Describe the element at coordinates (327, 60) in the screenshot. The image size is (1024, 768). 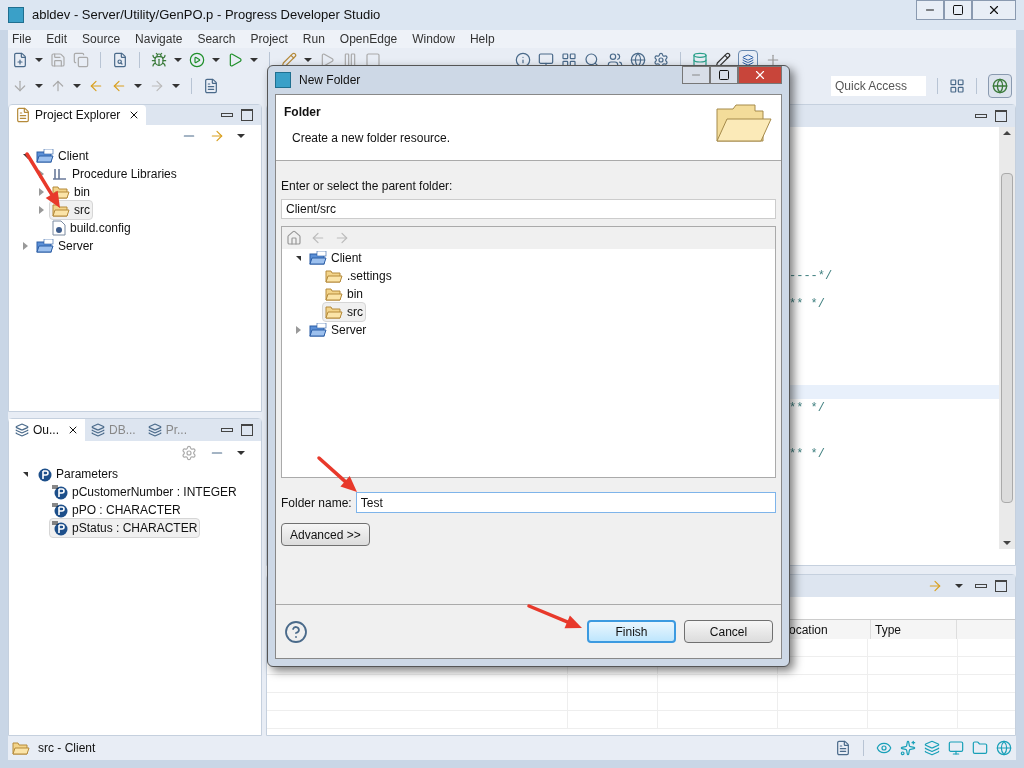
I see `resume-icon` at that location.